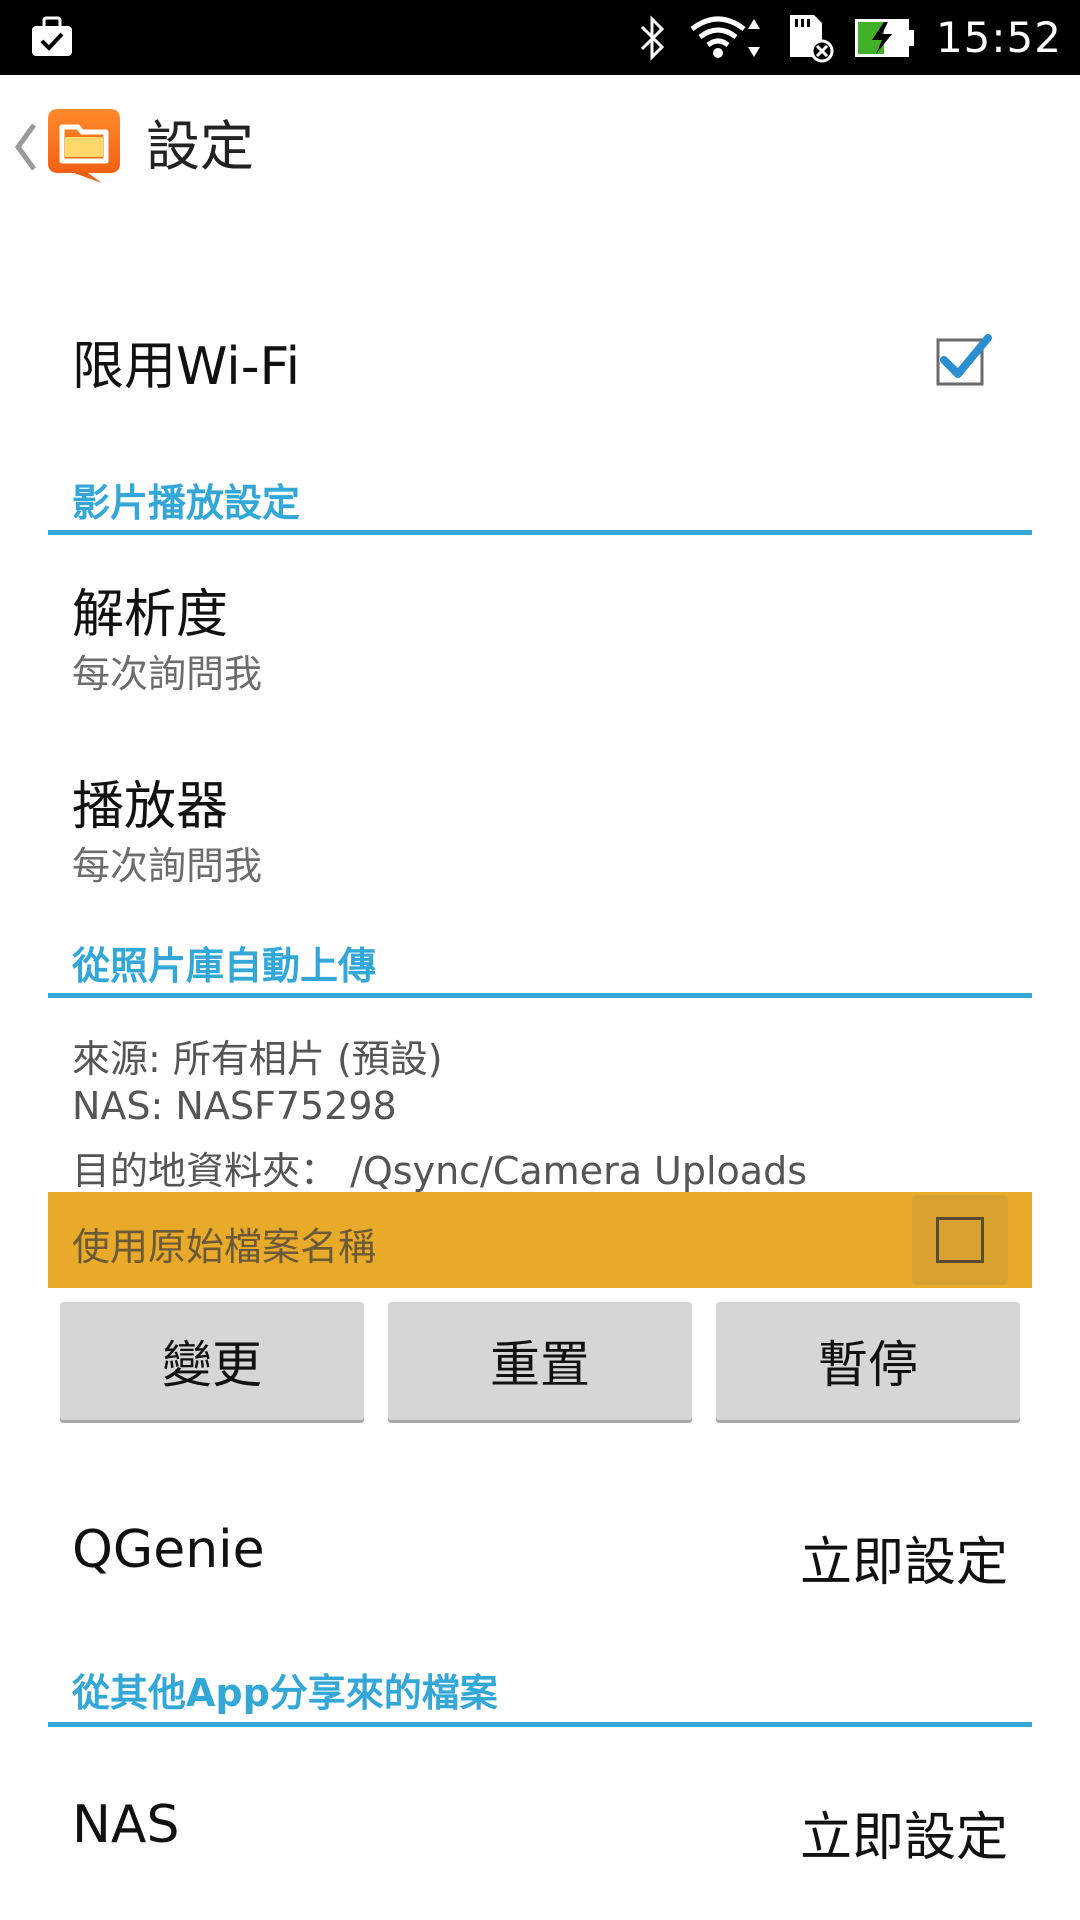 This screenshot has width=1080, height=1920. What do you see at coordinates (25, 147) in the screenshot?
I see `back-chevron-icon` at bounding box center [25, 147].